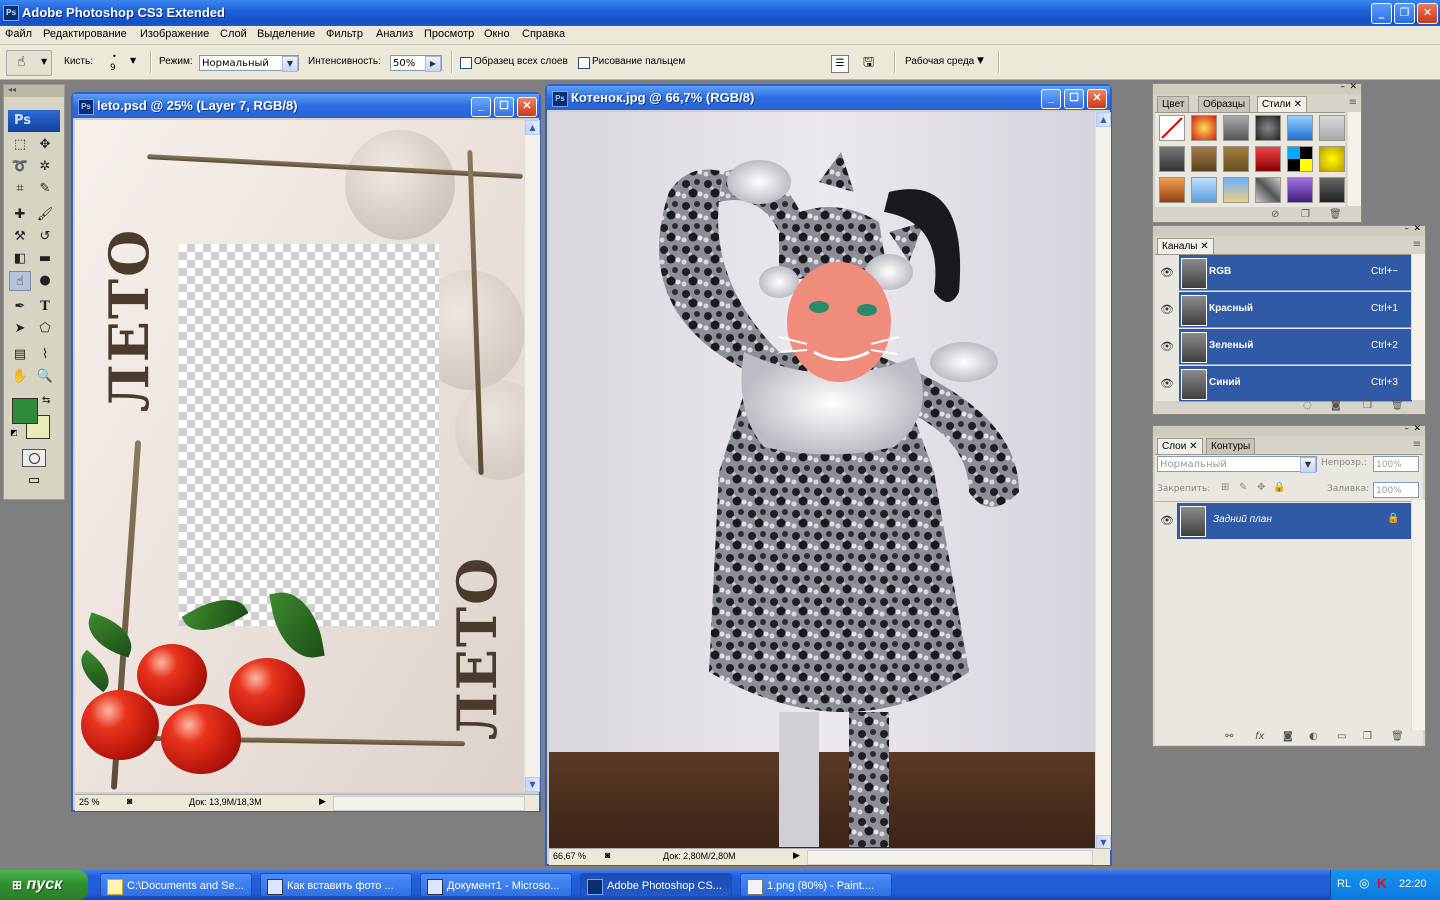  What do you see at coordinates (233, 34) in the screenshot?
I see `menu-layer: Слой` at bounding box center [233, 34].